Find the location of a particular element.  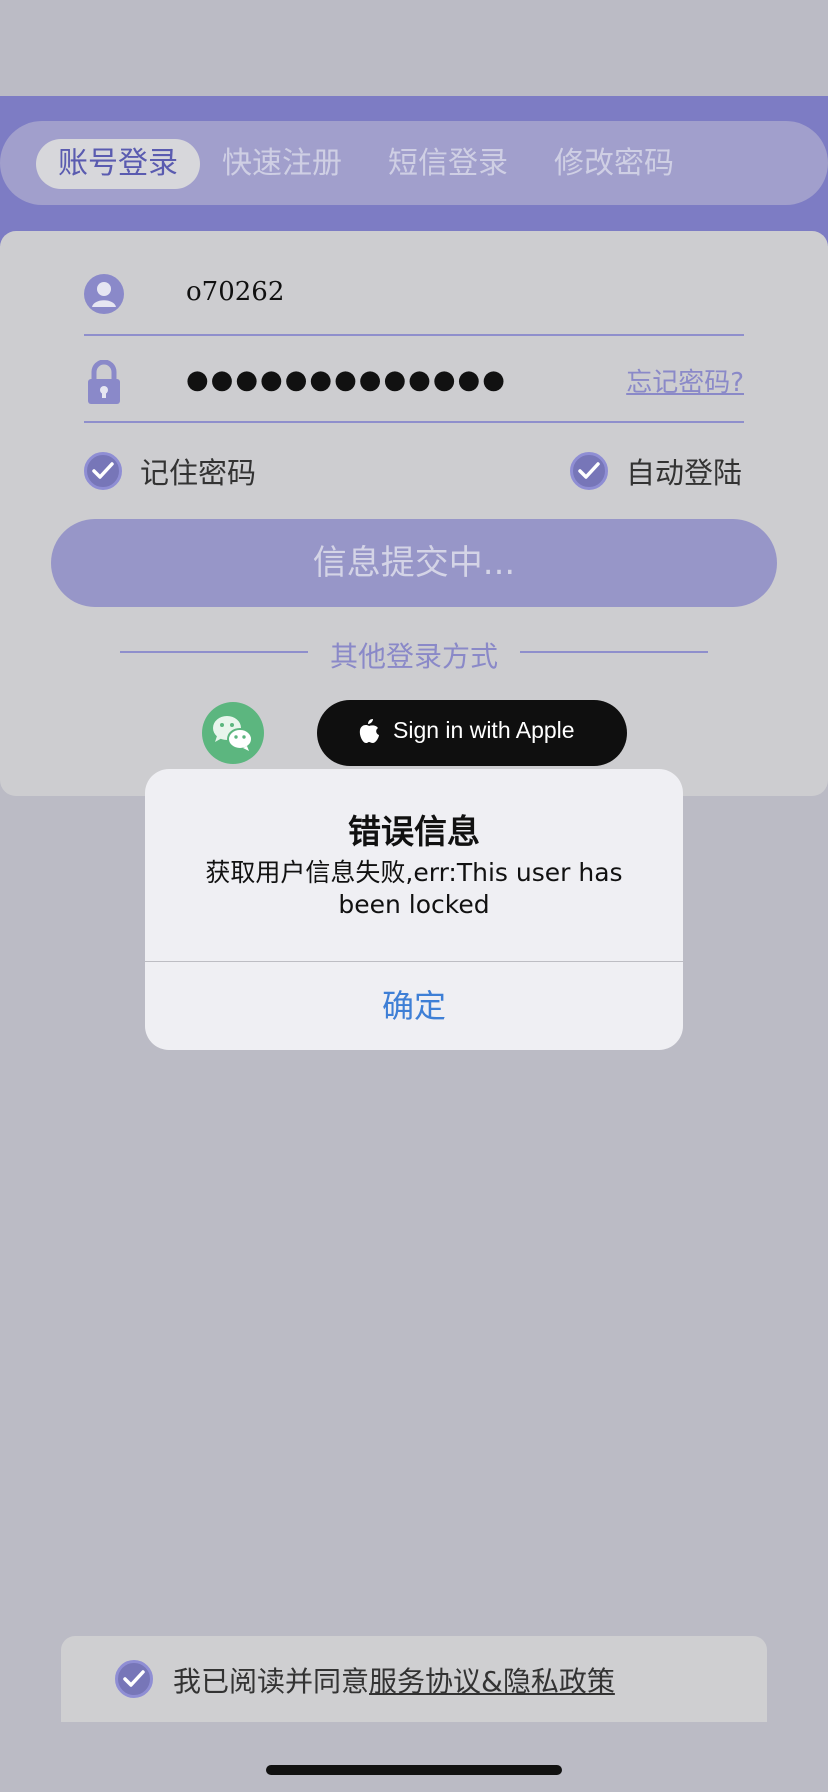

user-icon is located at coordinates (104, 294).